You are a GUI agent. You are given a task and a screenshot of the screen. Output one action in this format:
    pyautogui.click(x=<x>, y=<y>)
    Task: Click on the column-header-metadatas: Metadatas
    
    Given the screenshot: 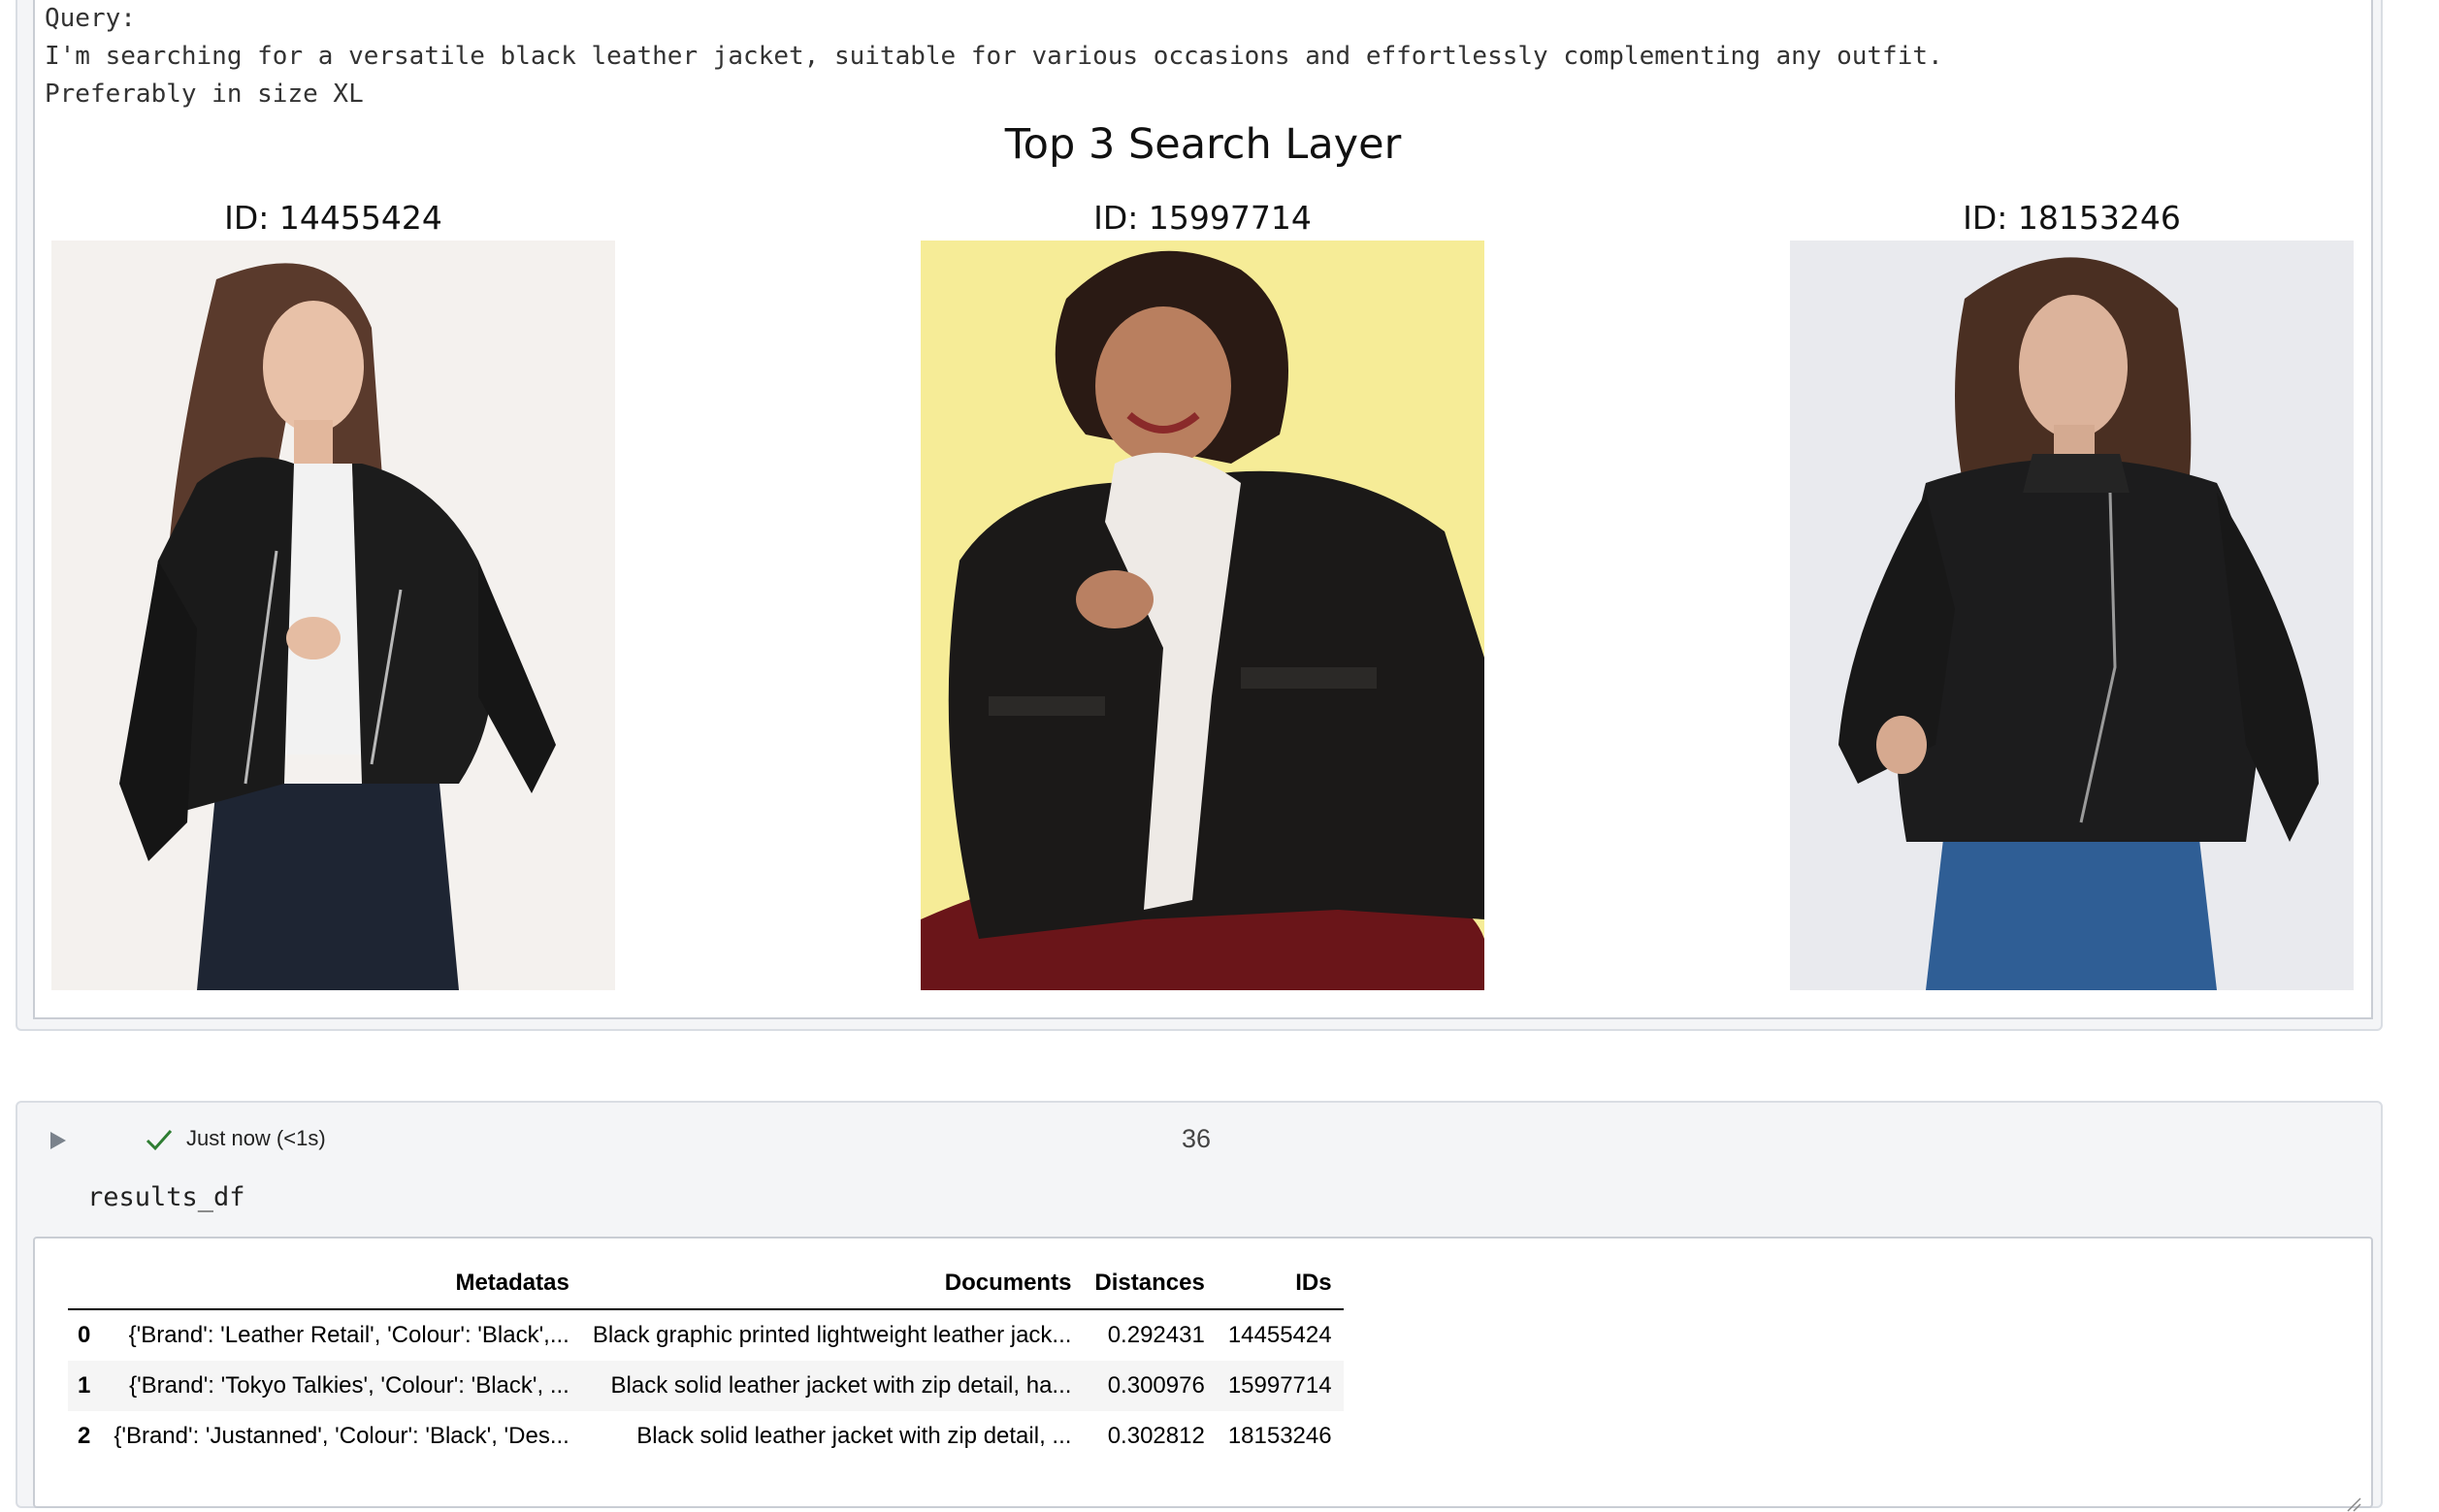 What is the action you would take?
    pyautogui.click(x=341, y=1284)
    